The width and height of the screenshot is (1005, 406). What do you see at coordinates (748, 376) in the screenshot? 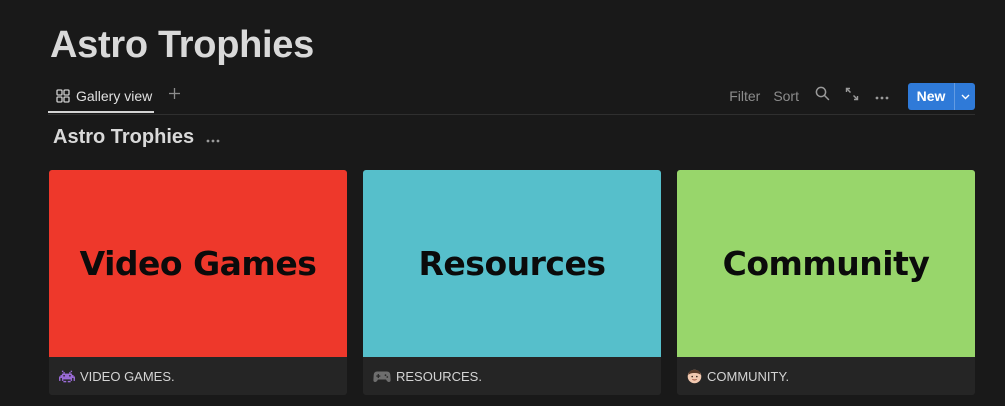
I see `card-title: COMMUNITY.` at bounding box center [748, 376].